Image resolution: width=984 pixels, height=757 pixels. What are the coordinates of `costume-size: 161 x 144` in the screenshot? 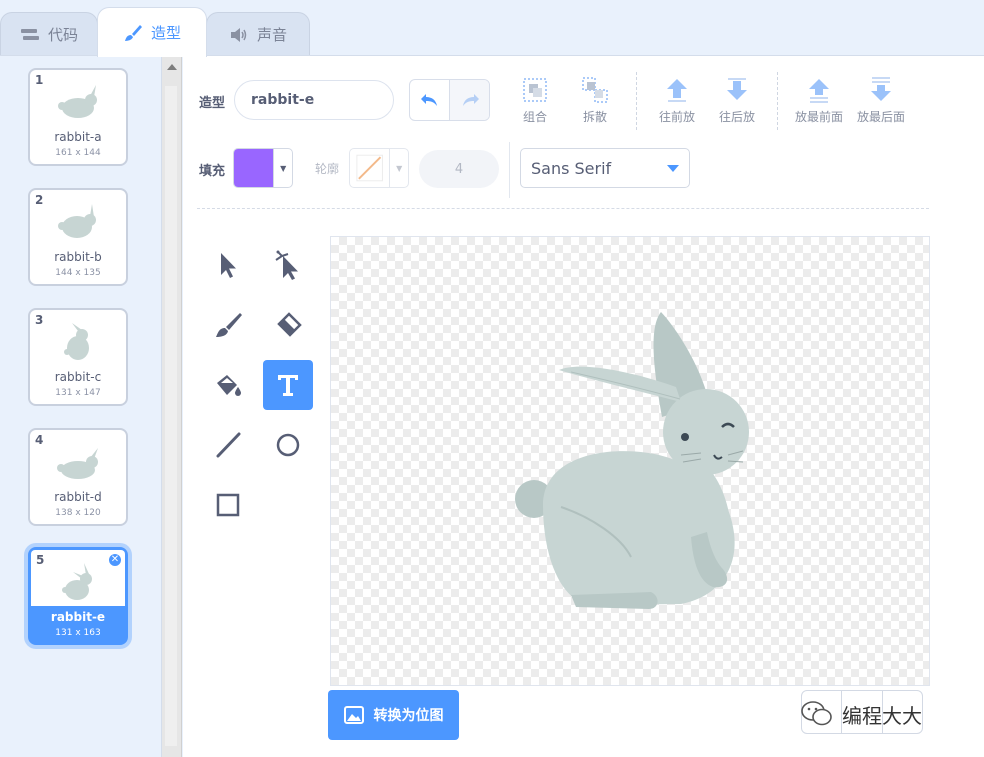 It's located at (78, 153).